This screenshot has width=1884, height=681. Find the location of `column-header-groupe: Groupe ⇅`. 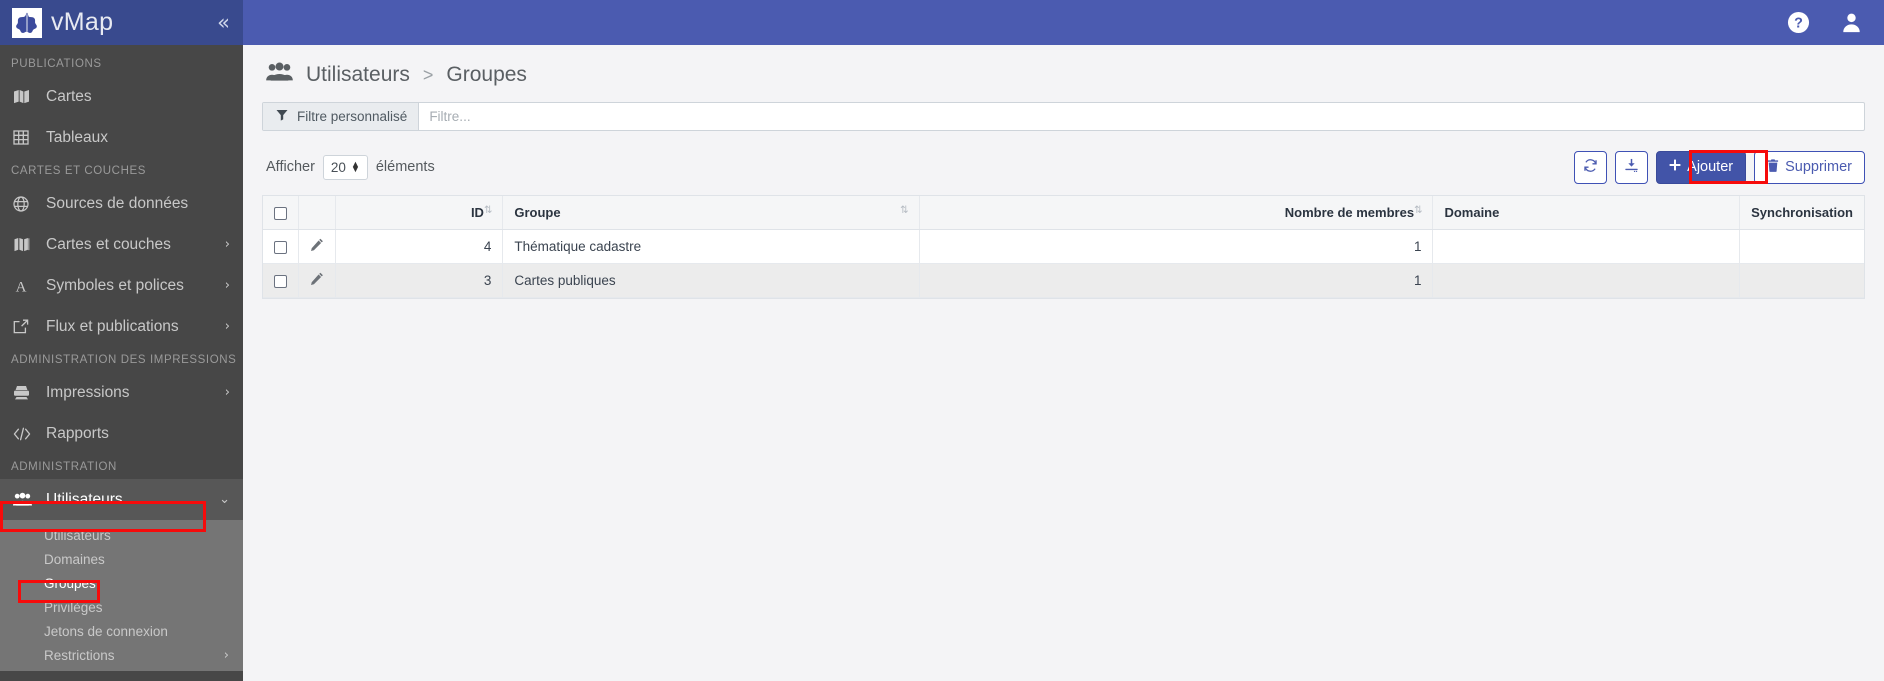

column-header-groupe: Groupe ⇅ is located at coordinates (711, 213).